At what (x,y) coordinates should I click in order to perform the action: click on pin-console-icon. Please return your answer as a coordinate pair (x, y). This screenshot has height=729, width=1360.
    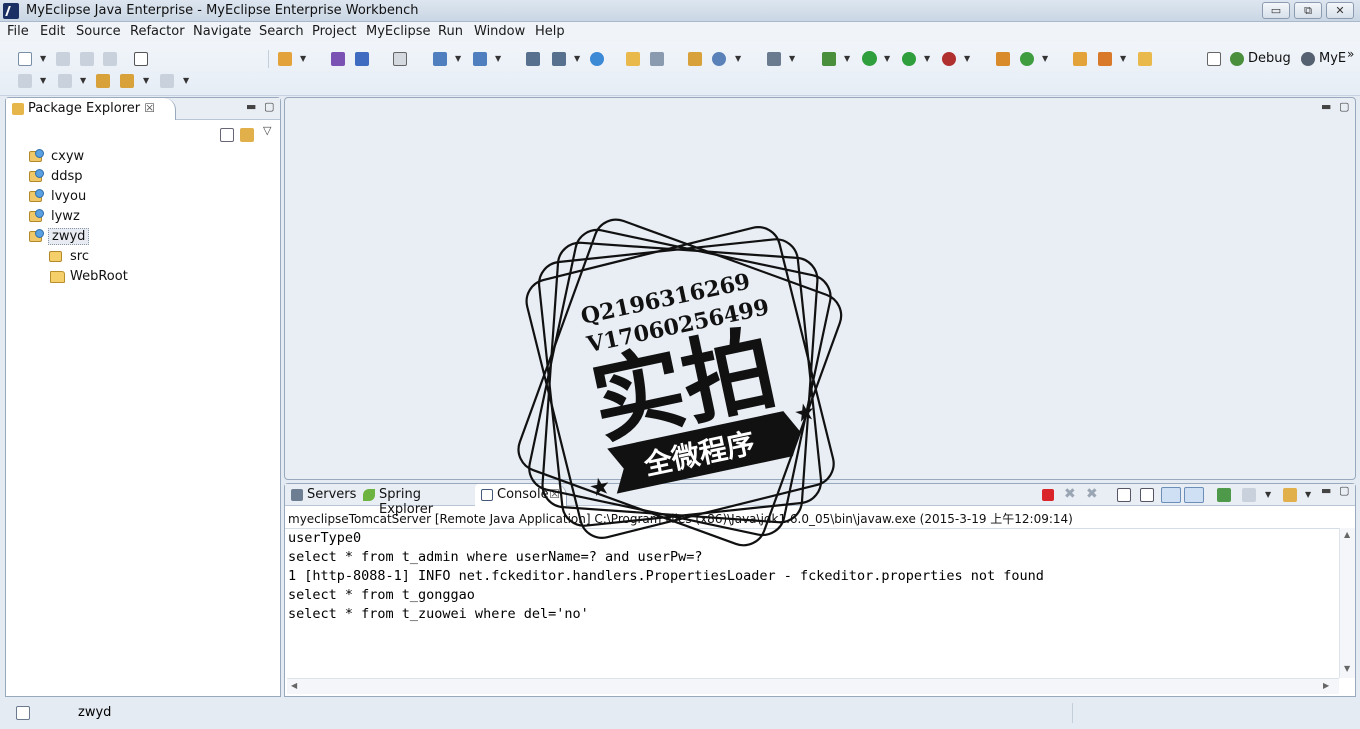
    Looking at the image, I should click on (1224, 495).